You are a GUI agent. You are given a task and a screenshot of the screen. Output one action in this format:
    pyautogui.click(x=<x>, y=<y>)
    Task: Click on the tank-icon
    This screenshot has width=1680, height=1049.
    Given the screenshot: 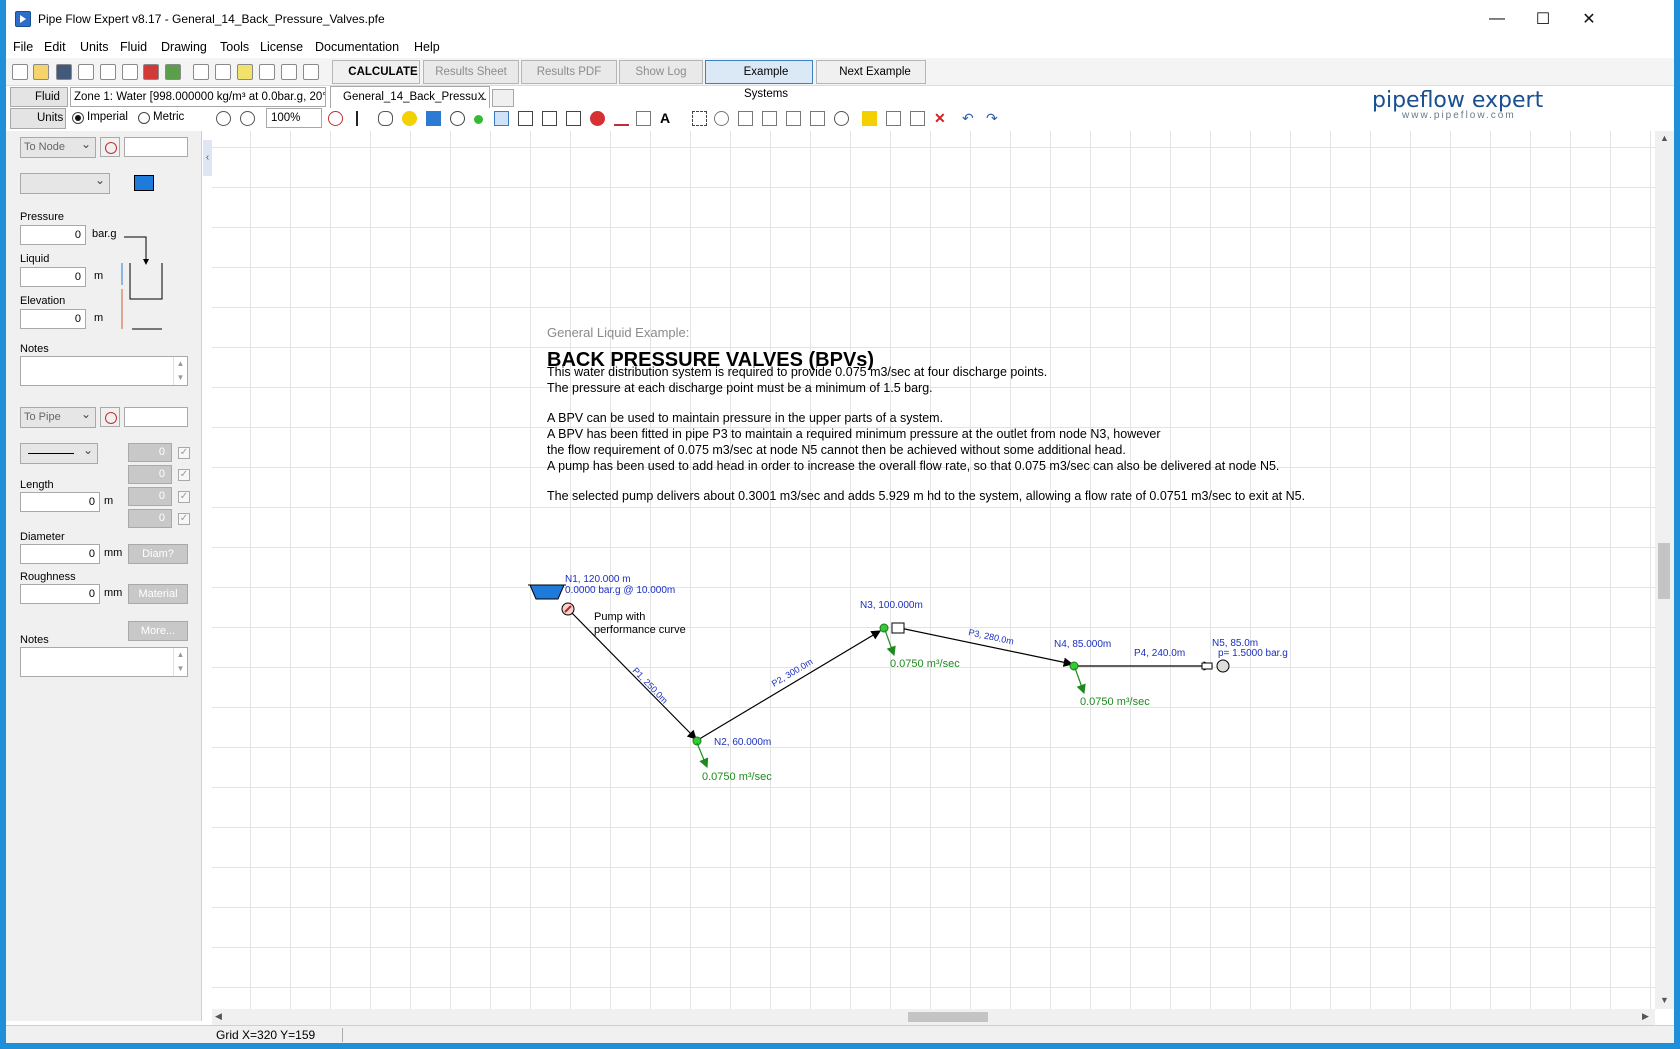 What is the action you would take?
    pyautogui.click(x=433, y=118)
    